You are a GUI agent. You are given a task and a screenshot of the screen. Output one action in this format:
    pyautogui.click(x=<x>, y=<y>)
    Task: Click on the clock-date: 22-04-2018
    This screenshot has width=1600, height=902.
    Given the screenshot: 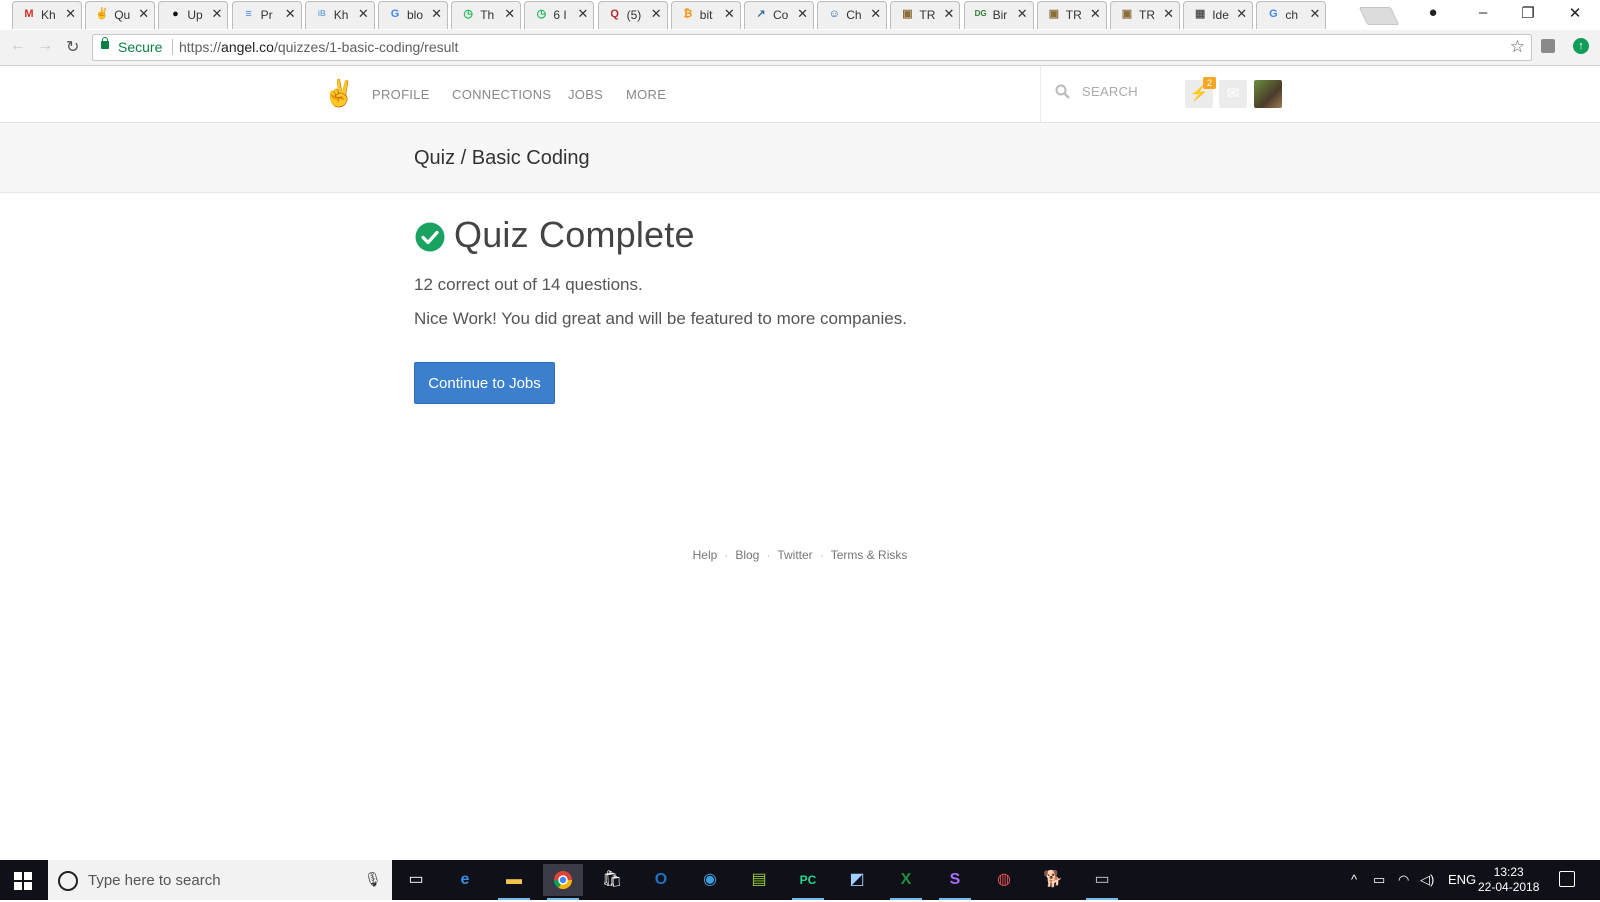 What is the action you would take?
    pyautogui.click(x=1509, y=887)
    